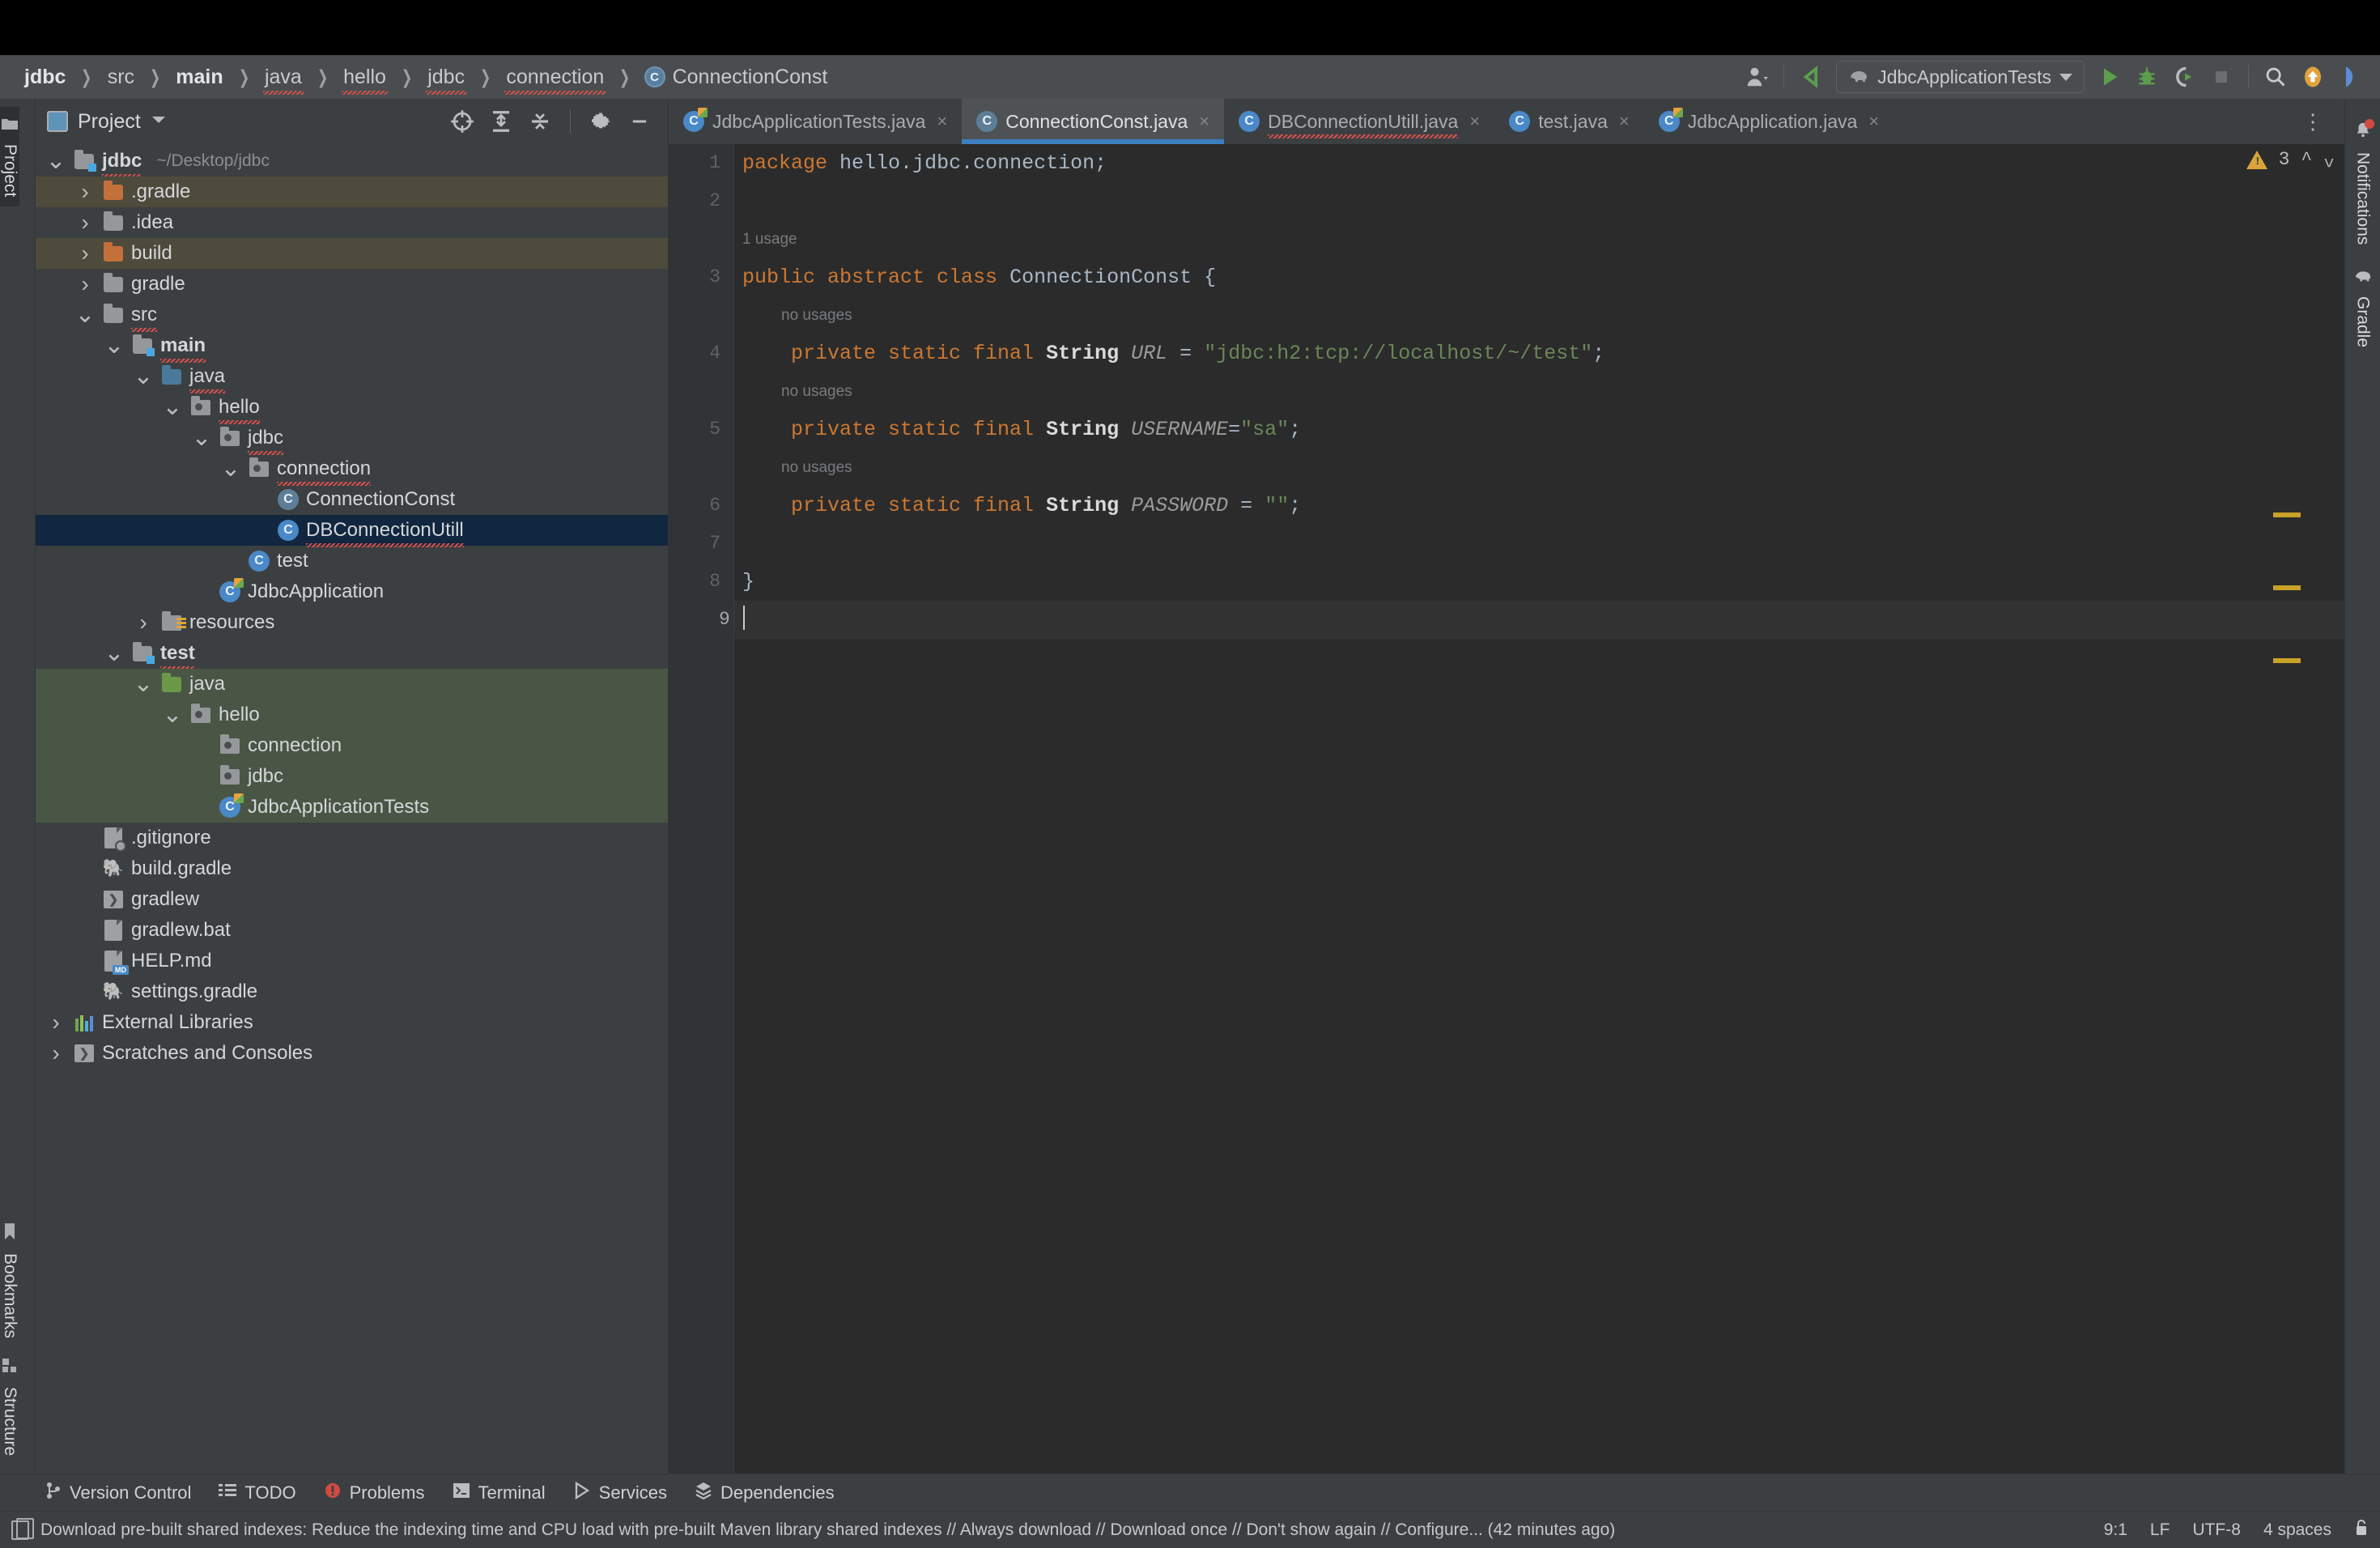 The height and width of the screenshot is (1548, 2380). I want to click on editor-tab: C DBConnectionUtill.java ×, so click(1359, 122).